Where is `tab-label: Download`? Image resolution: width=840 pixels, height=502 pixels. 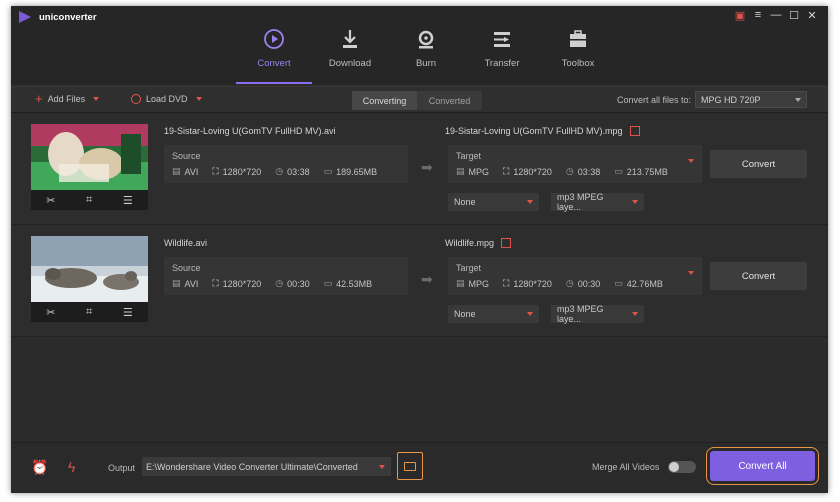
tab-label: Download is located at coordinates (350, 63).